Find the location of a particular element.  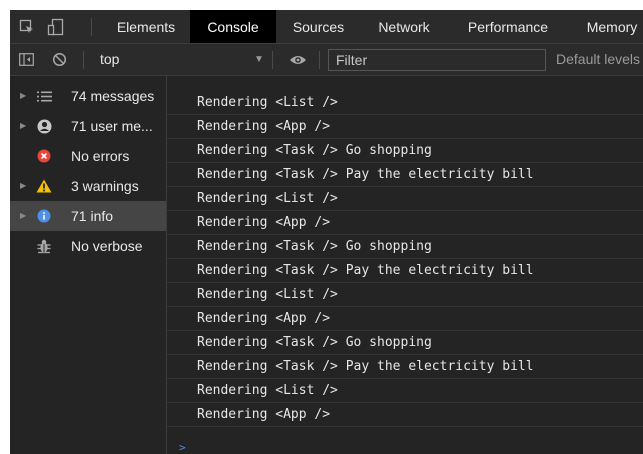

error-icon is located at coordinates (44, 156).